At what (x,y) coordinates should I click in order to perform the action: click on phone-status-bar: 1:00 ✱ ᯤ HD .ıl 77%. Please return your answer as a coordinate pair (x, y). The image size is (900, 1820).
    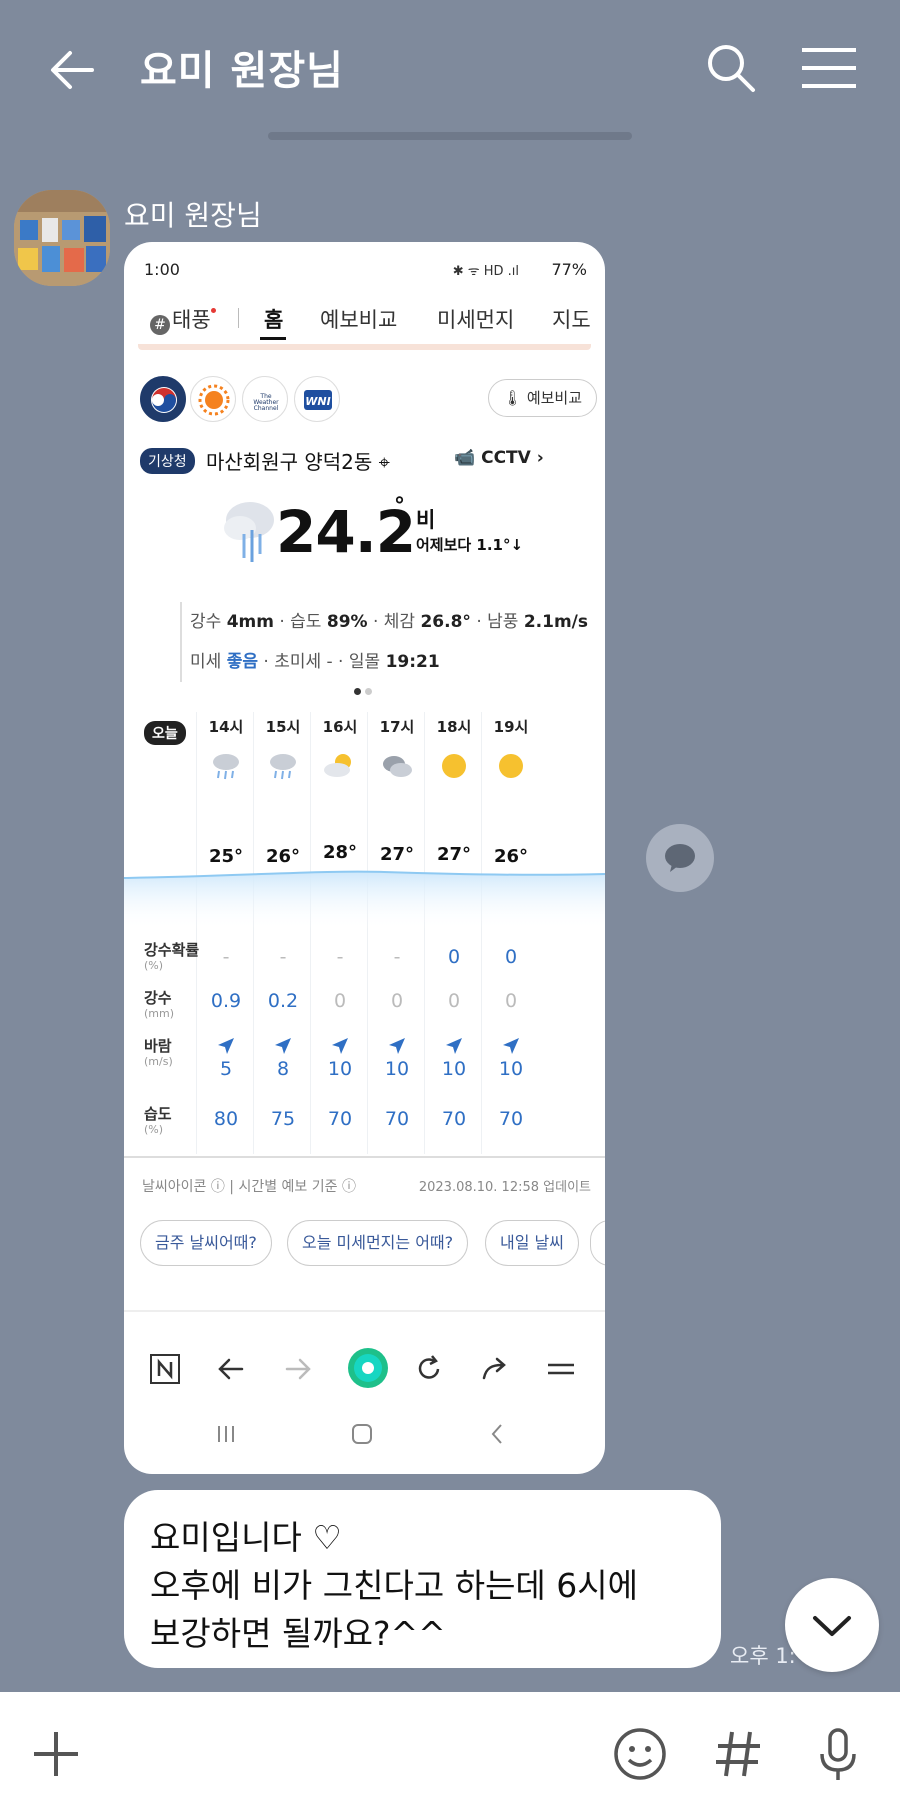
    Looking at the image, I should click on (364, 268).